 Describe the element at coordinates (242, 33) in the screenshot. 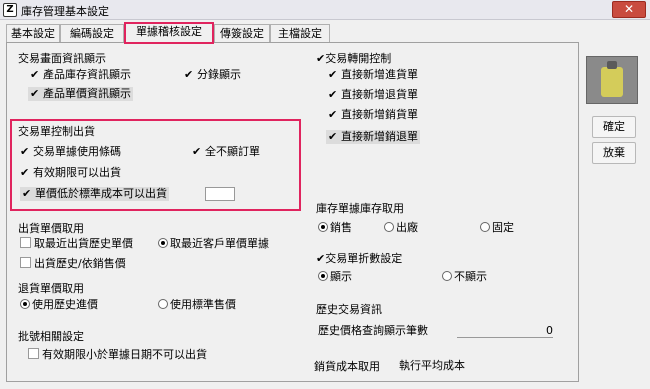

I see `tab-signing: 傳簽設定` at that location.